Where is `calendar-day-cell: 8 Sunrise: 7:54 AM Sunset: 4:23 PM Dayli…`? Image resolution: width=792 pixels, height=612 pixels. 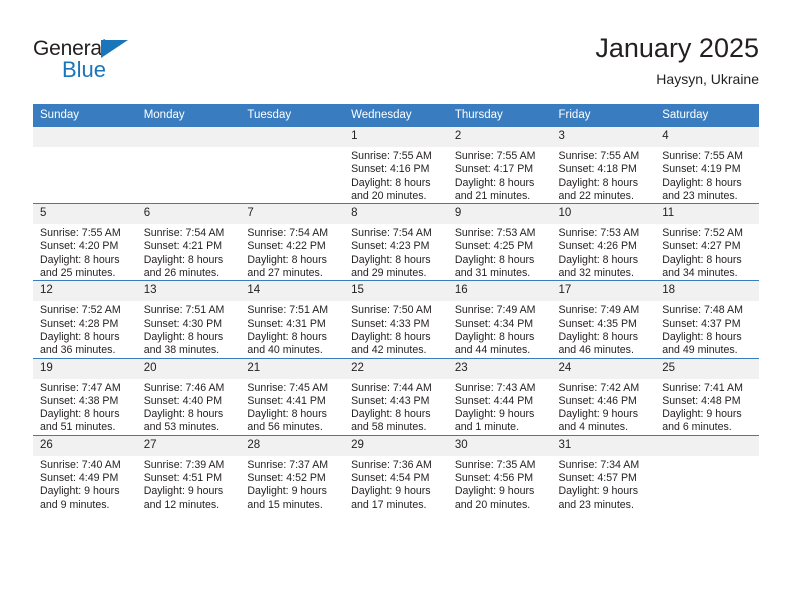
calendar-day-cell: 8 Sunrise: 7:54 AM Sunset: 4:23 PM Dayli… is located at coordinates (396, 242).